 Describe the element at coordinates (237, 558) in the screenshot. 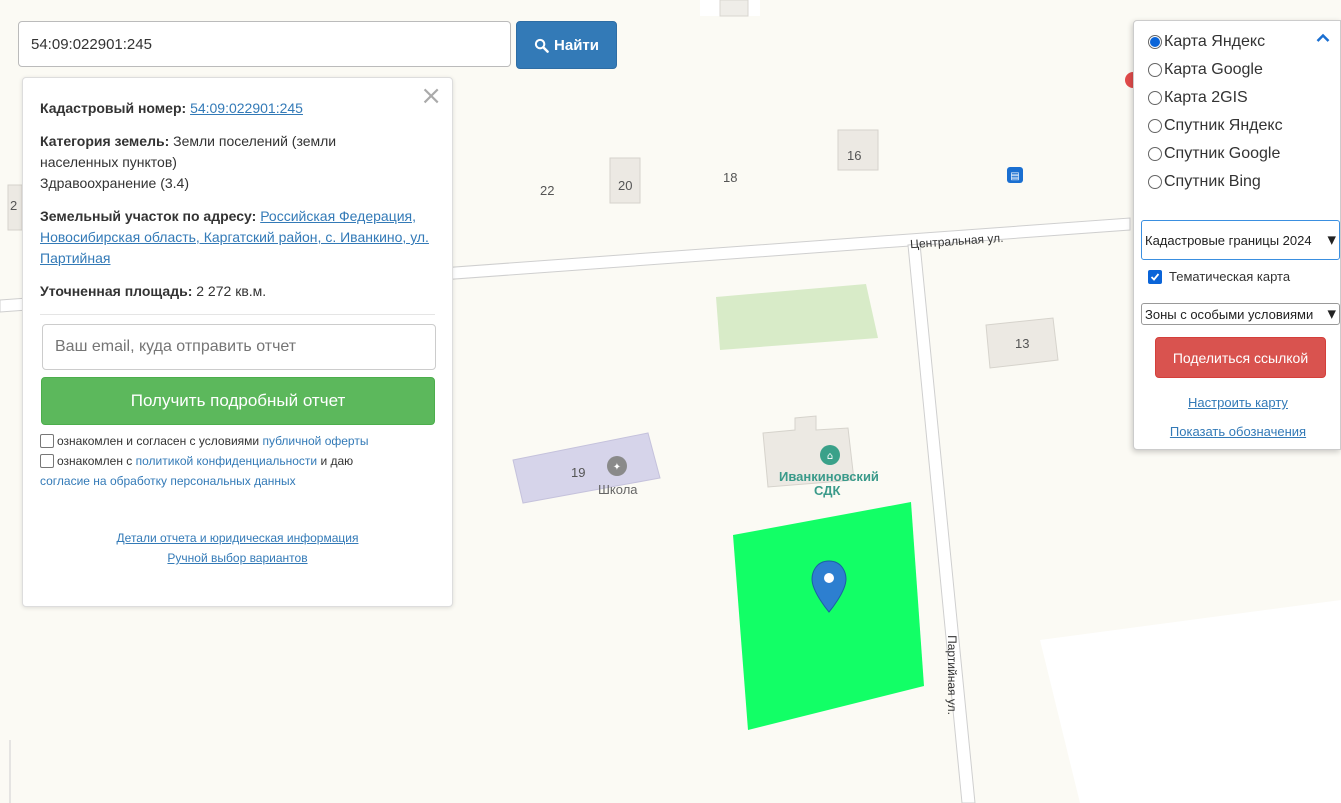

I see `manual-selection-link: Ручной выбор вариантов` at that location.